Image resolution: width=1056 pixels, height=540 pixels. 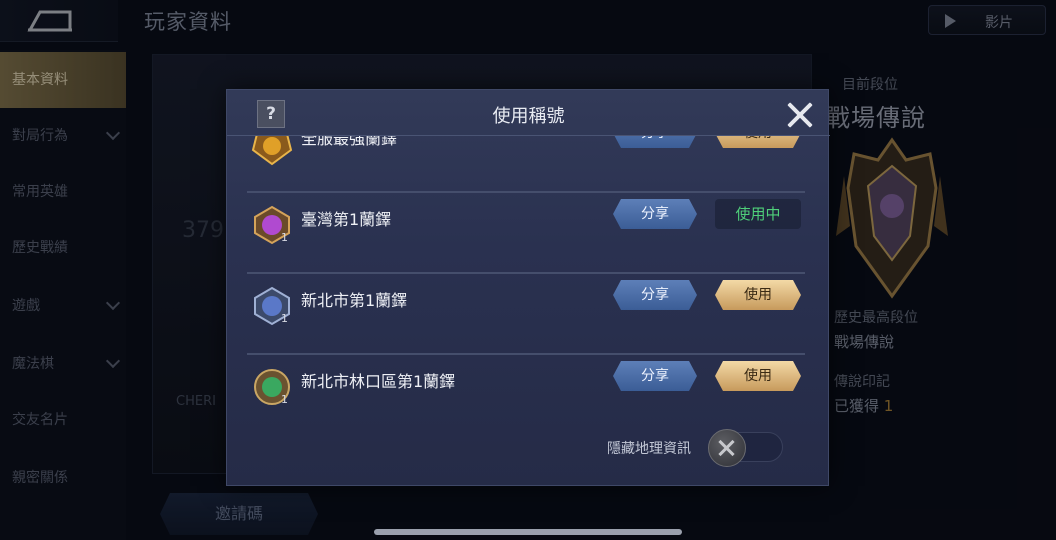 What do you see at coordinates (528, 233) in the screenshot?
I see `list-item: 1 臺灣第1蘭鐸 分享 使用中` at bounding box center [528, 233].